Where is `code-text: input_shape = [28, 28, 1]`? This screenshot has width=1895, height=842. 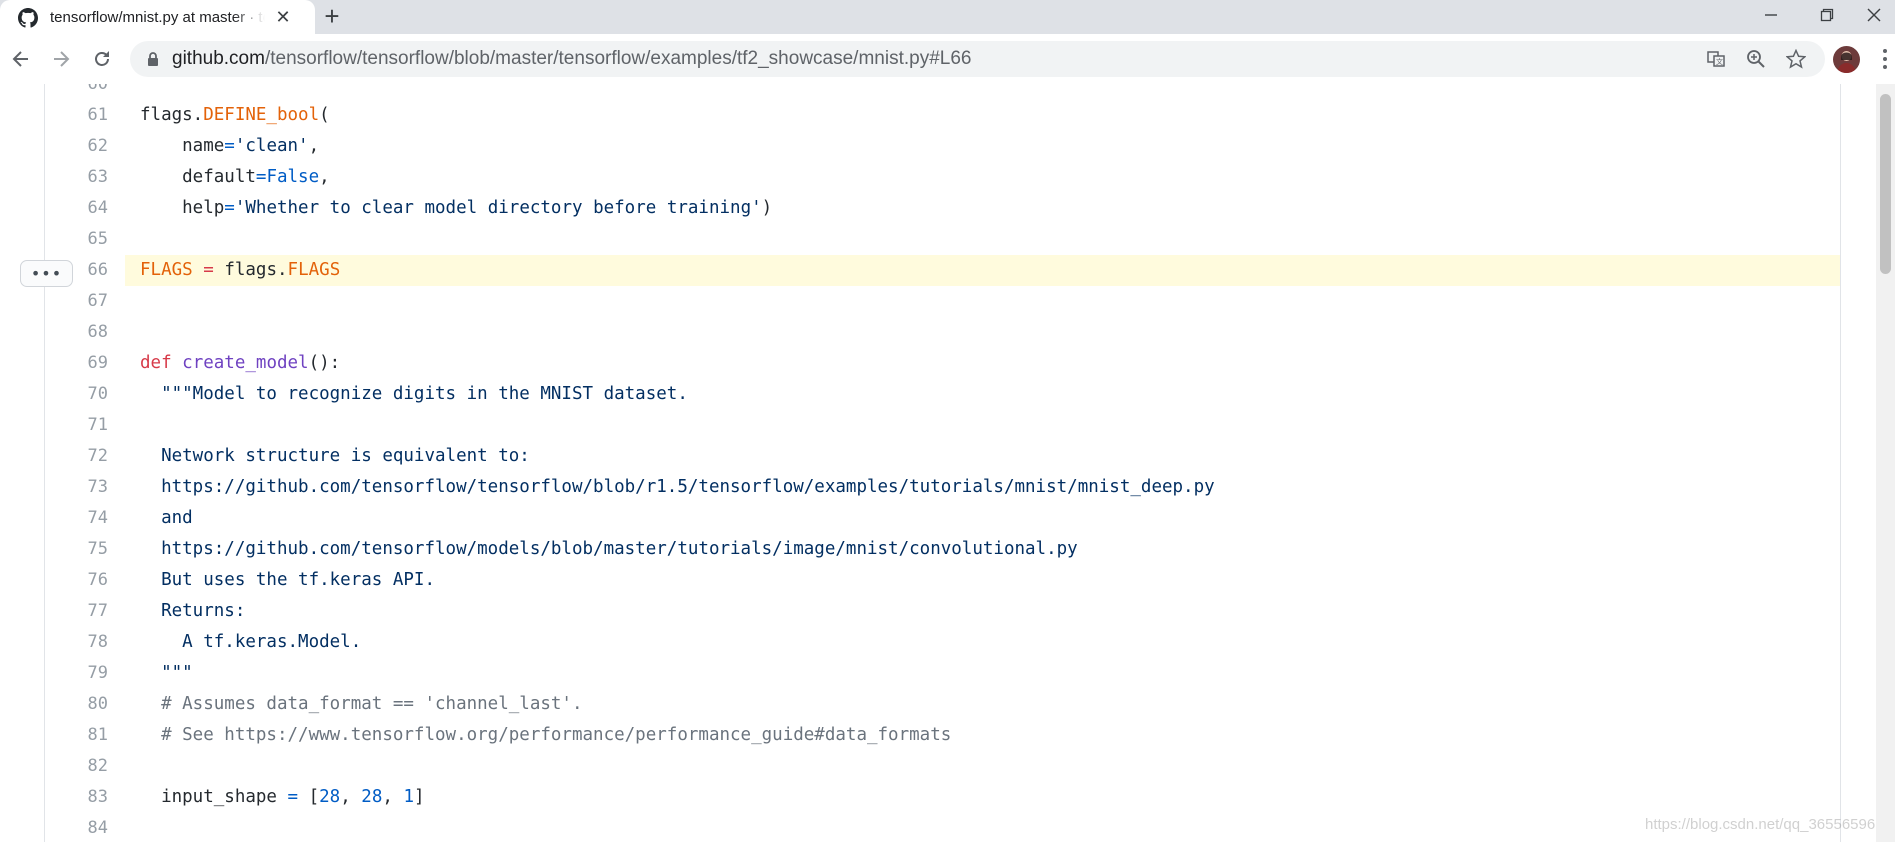
code-text: input_shape = [28, 28, 1] is located at coordinates (282, 797).